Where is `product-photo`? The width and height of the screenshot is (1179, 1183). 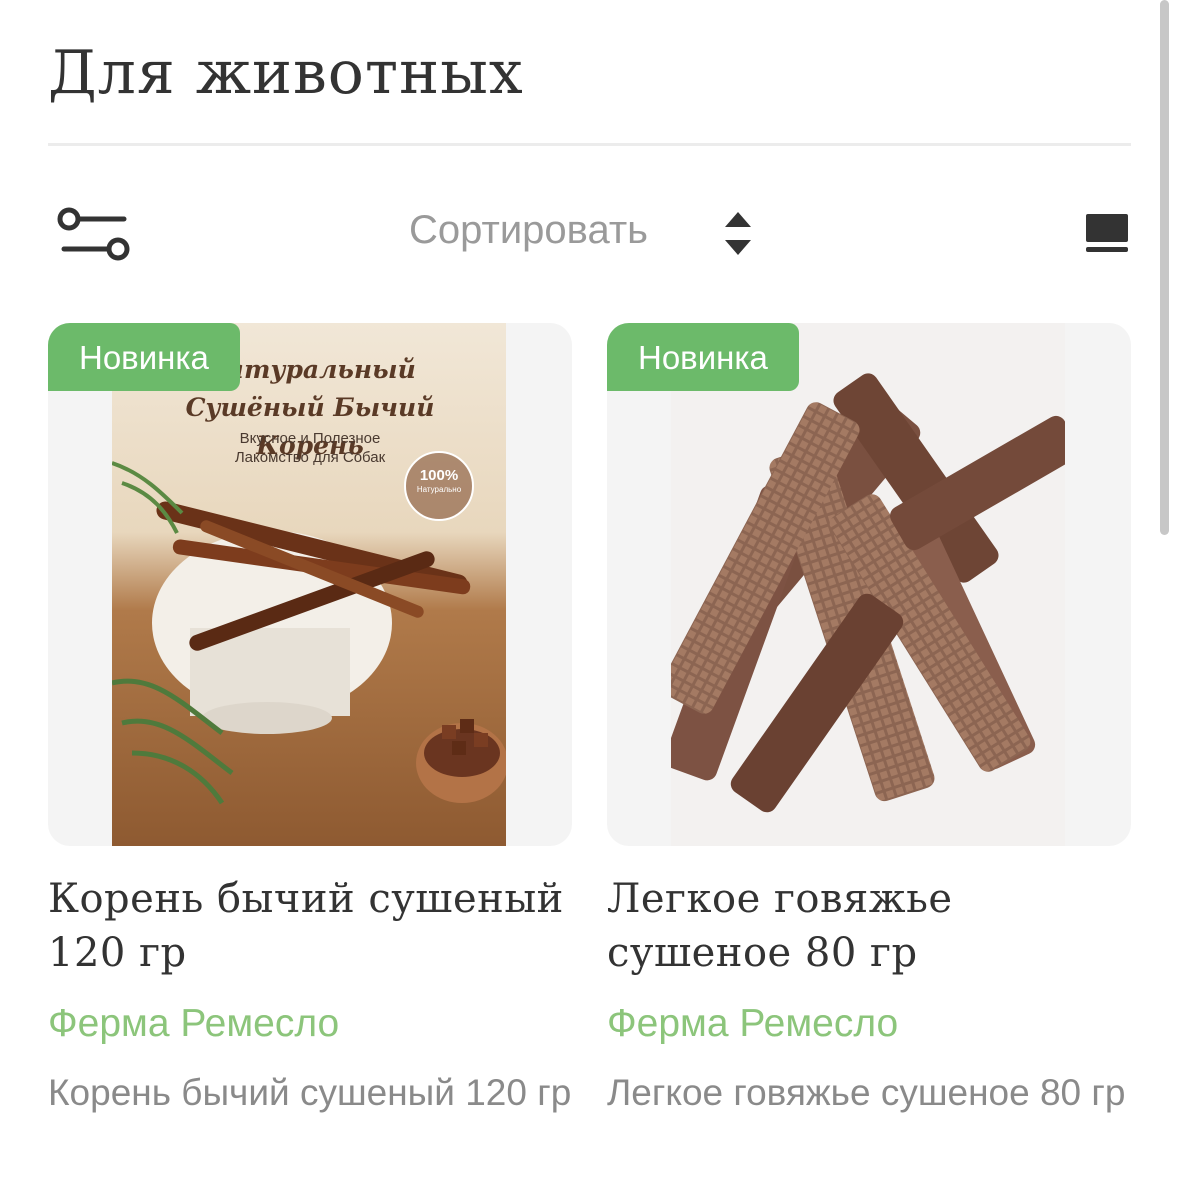 product-photo is located at coordinates (868, 584).